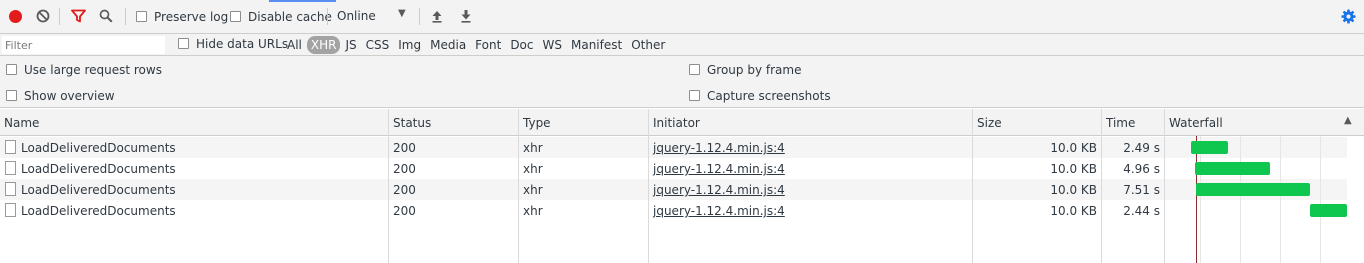  I want to click on show-overview-label: Show overview, so click(69, 96).